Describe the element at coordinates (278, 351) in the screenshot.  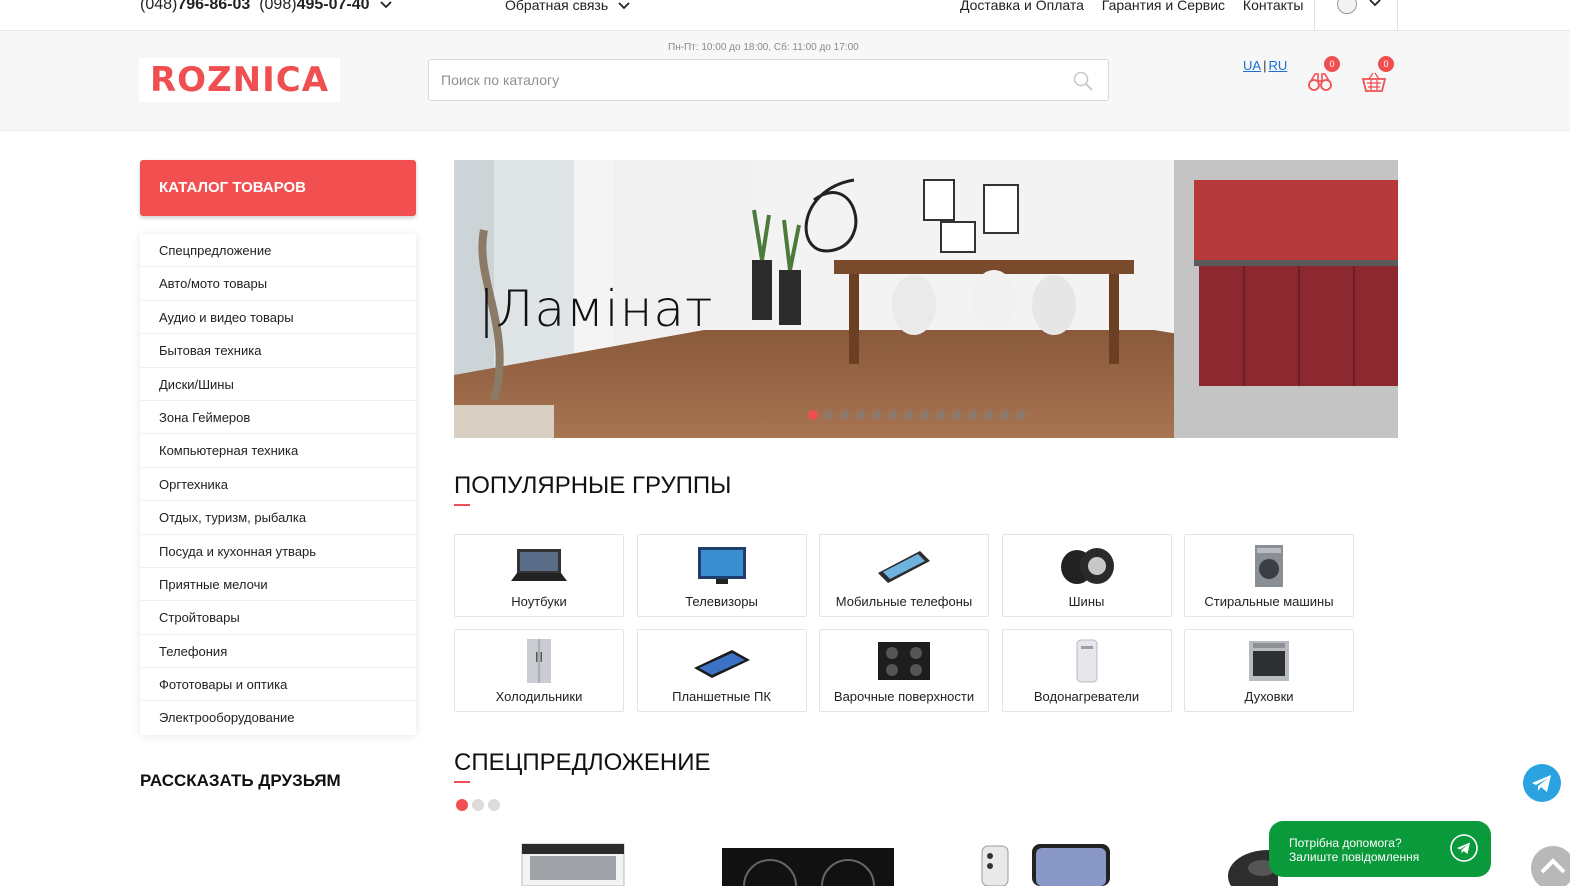
I see `category-item-appliances: Бытовая техника` at that location.